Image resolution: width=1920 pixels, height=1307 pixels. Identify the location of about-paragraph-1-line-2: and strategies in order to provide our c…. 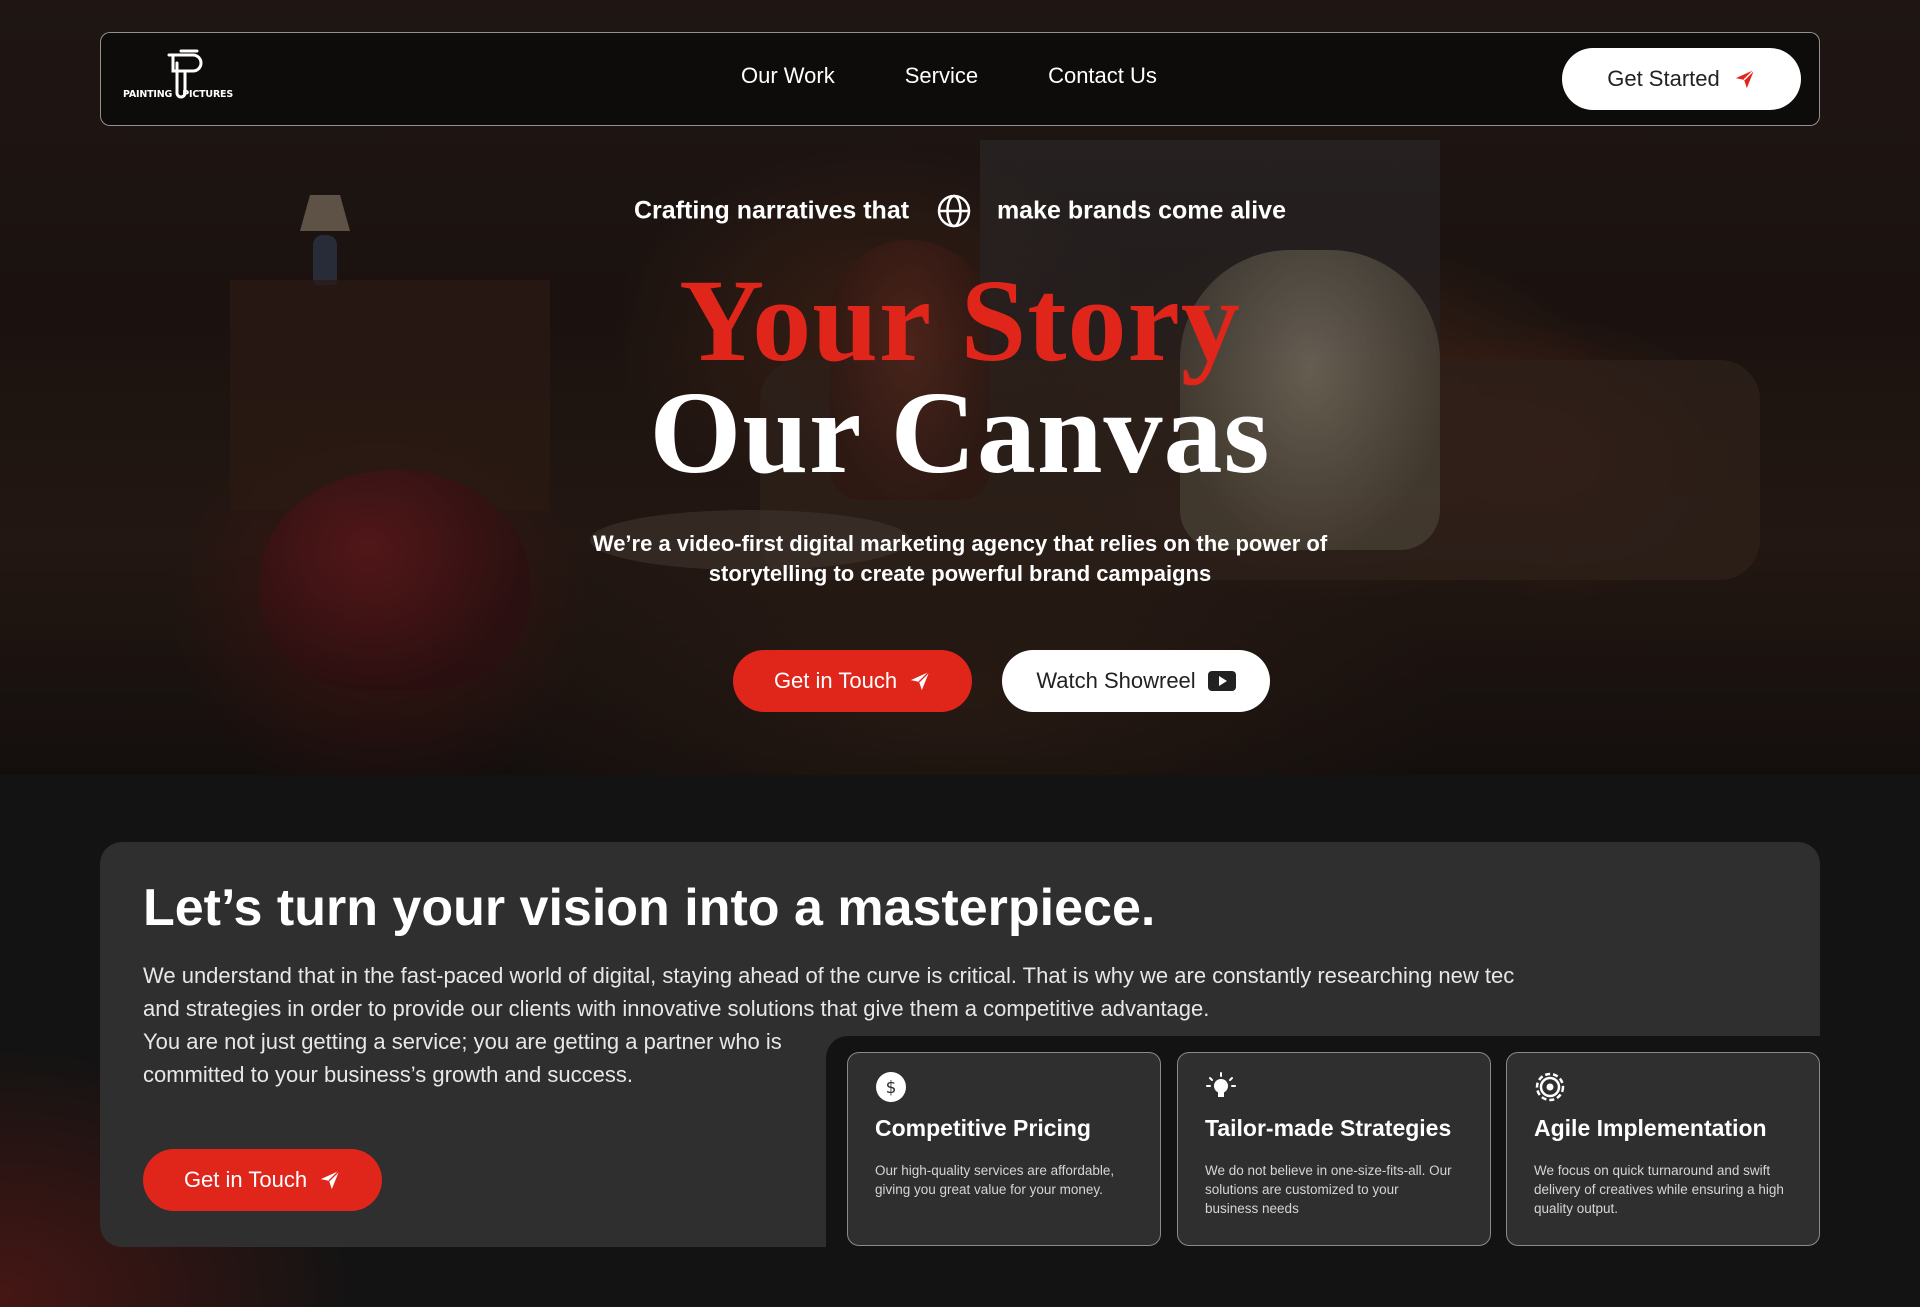
(676, 1008).